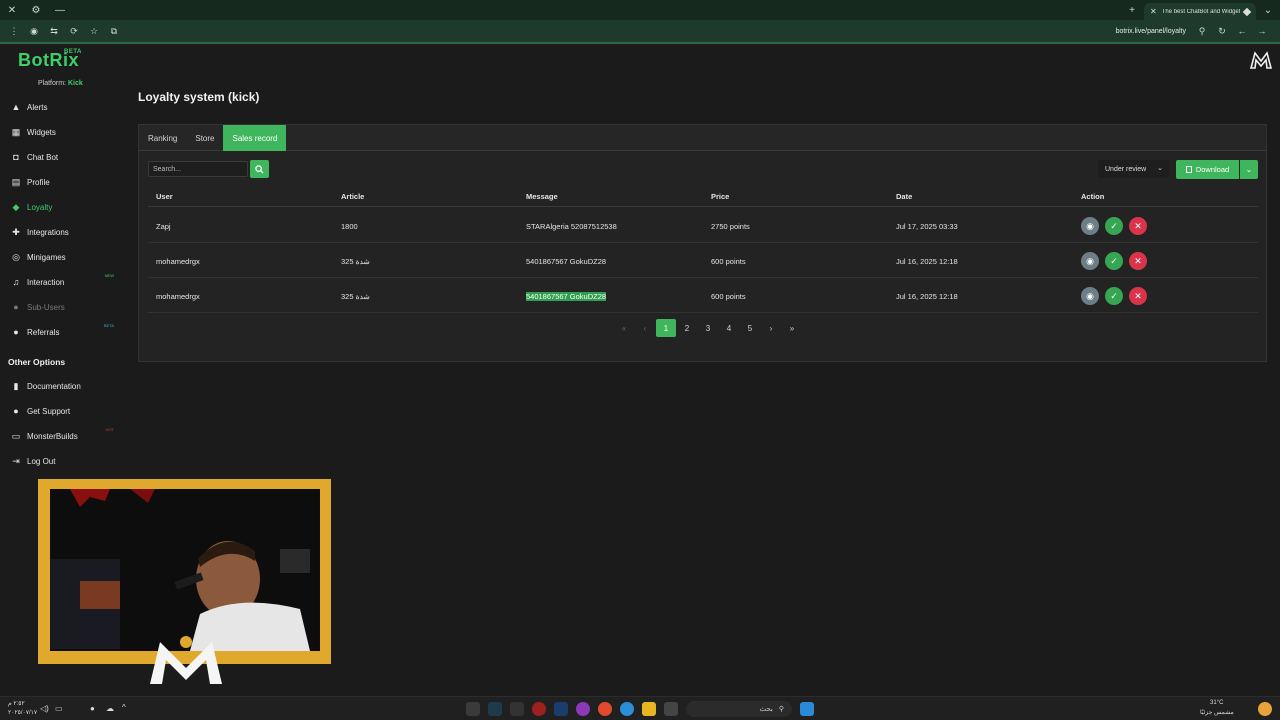 Image resolution: width=1280 pixels, height=720 pixels. What do you see at coordinates (44, 708) in the screenshot?
I see `speaker-icon: ◁)` at bounding box center [44, 708].